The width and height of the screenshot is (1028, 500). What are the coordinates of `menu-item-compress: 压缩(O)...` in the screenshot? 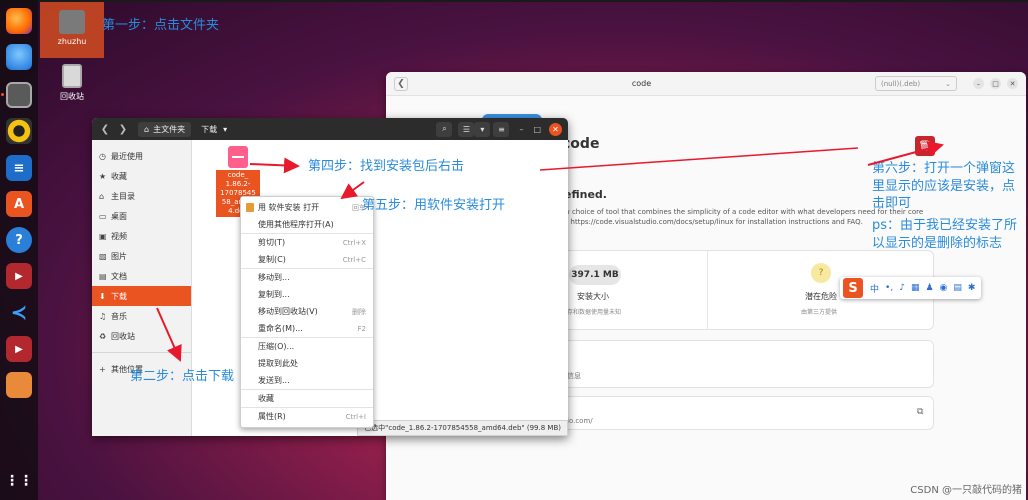 It's located at (307, 346).